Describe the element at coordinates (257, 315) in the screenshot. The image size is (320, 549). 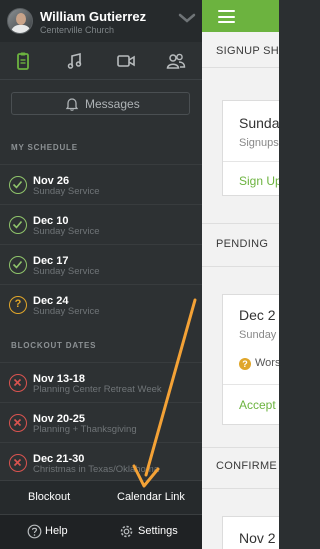
I see `pending-card-title: Dec 2` at that location.